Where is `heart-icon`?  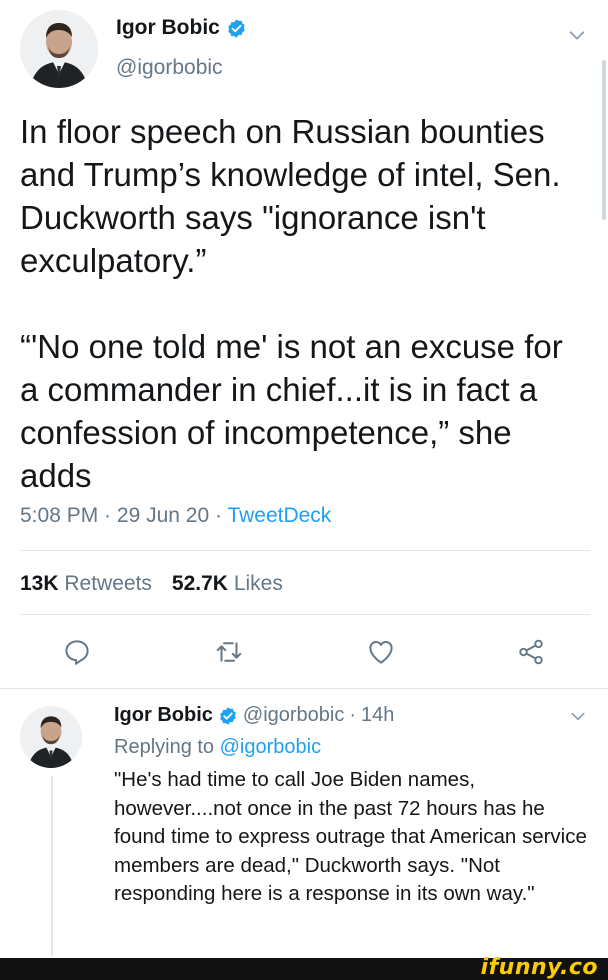 heart-icon is located at coordinates (381, 652).